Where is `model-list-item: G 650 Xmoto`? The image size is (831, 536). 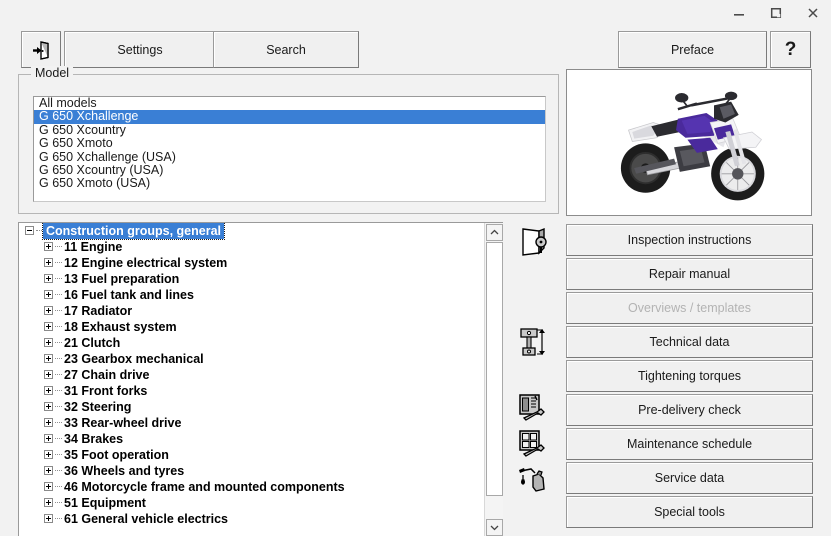 model-list-item: G 650 Xmoto is located at coordinates (289, 143).